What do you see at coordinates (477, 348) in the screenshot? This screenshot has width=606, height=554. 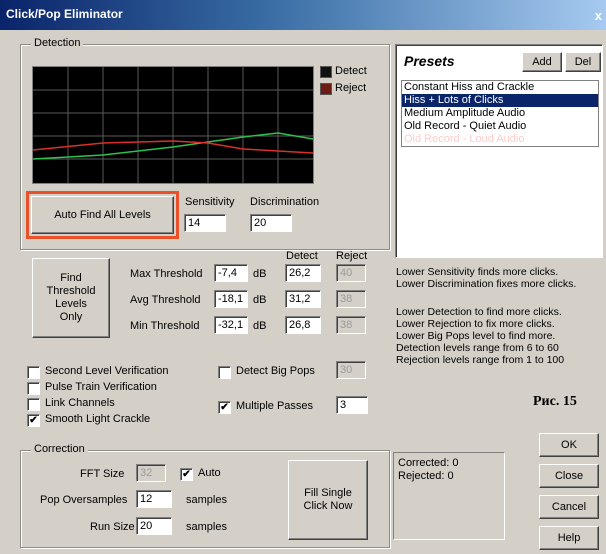 I see `help-line: Detection levels range from 6 to 60` at bounding box center [477, 348].